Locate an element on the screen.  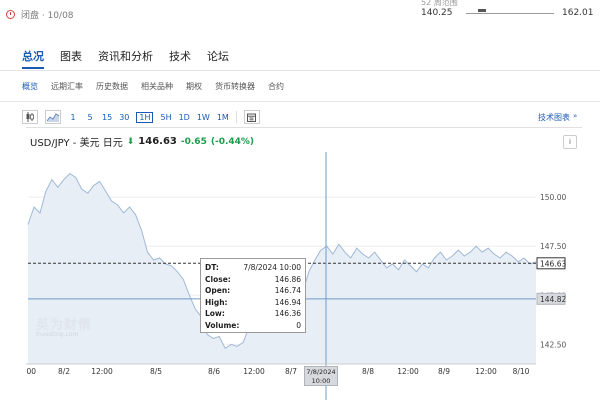
chart-toolbar: 1 5 15 30 1H 5H 1D 1W 1M is located at coordinates (141, 117).